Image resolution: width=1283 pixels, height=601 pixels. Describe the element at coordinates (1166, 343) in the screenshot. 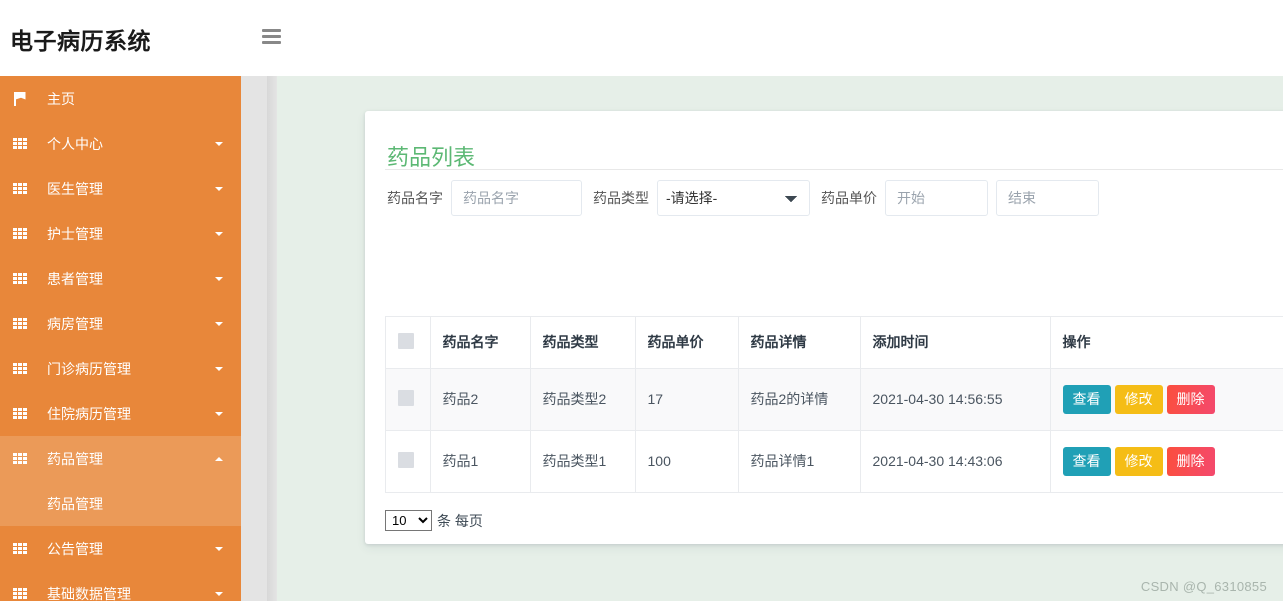

I see `column-header-operations: 操作` at that location.